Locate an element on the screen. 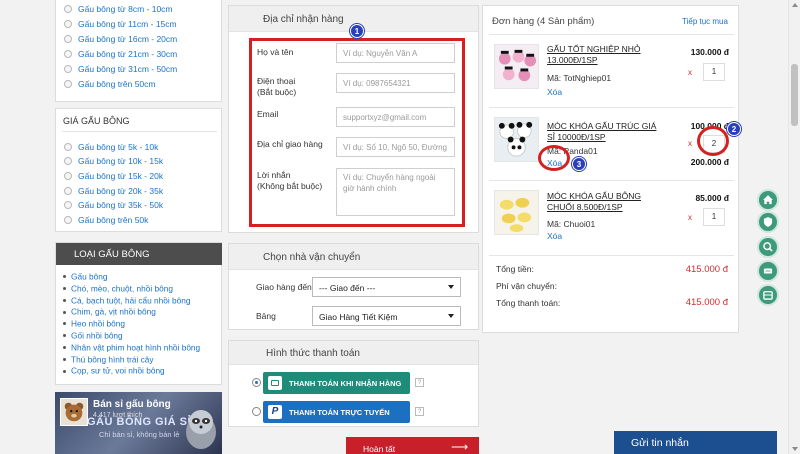  online-payment-button: P THANH TOÁN TRỰC TUYẾN is located at coordinates (336, 412).